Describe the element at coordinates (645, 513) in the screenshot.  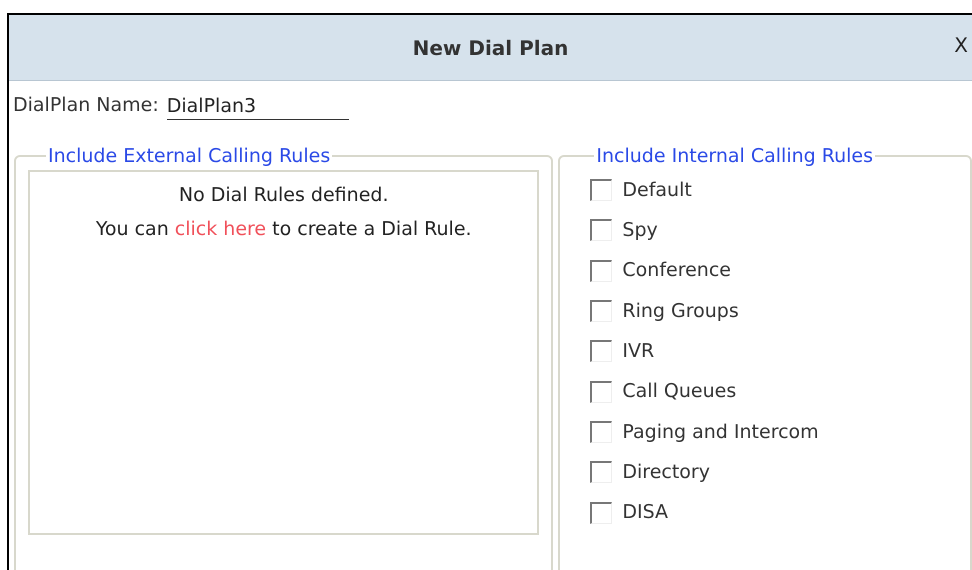
I see `rule-label: DISA` at that location.